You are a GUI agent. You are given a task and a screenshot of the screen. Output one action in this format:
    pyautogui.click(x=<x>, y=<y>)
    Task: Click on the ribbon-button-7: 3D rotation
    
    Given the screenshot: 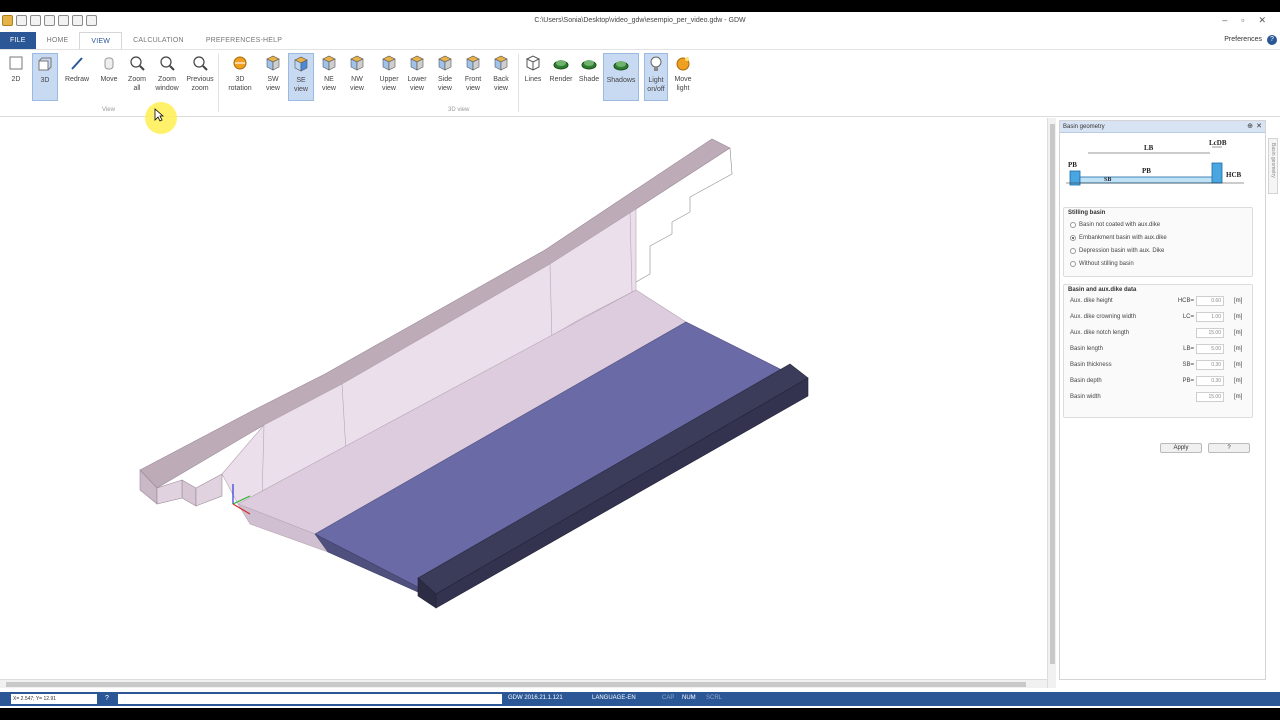 What is the action you would take?
    pyautogui.click(x=240, y=77)
    